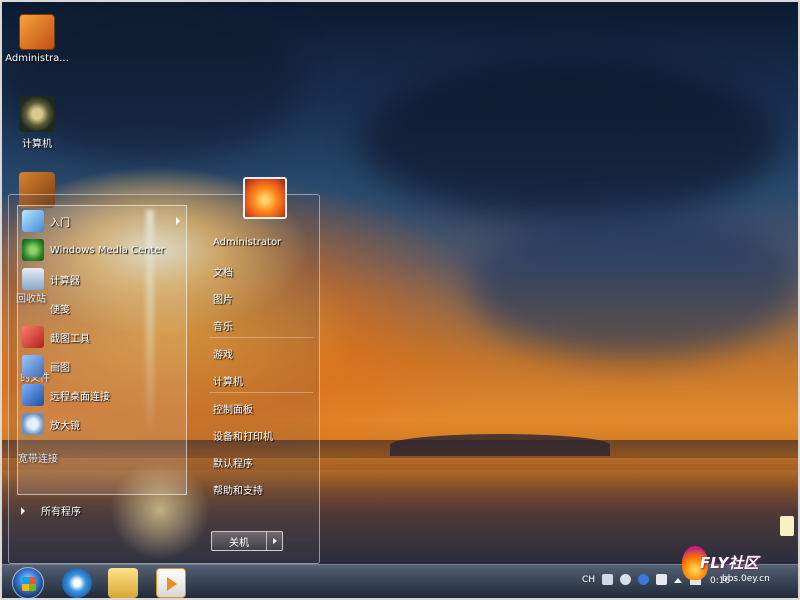 The width and height of the screenshot is (800, 600). What do you see at coordinates (223, 298) in the screenshot?
I see `start-right-pictures: 图片` at bounding box center [223, 298].